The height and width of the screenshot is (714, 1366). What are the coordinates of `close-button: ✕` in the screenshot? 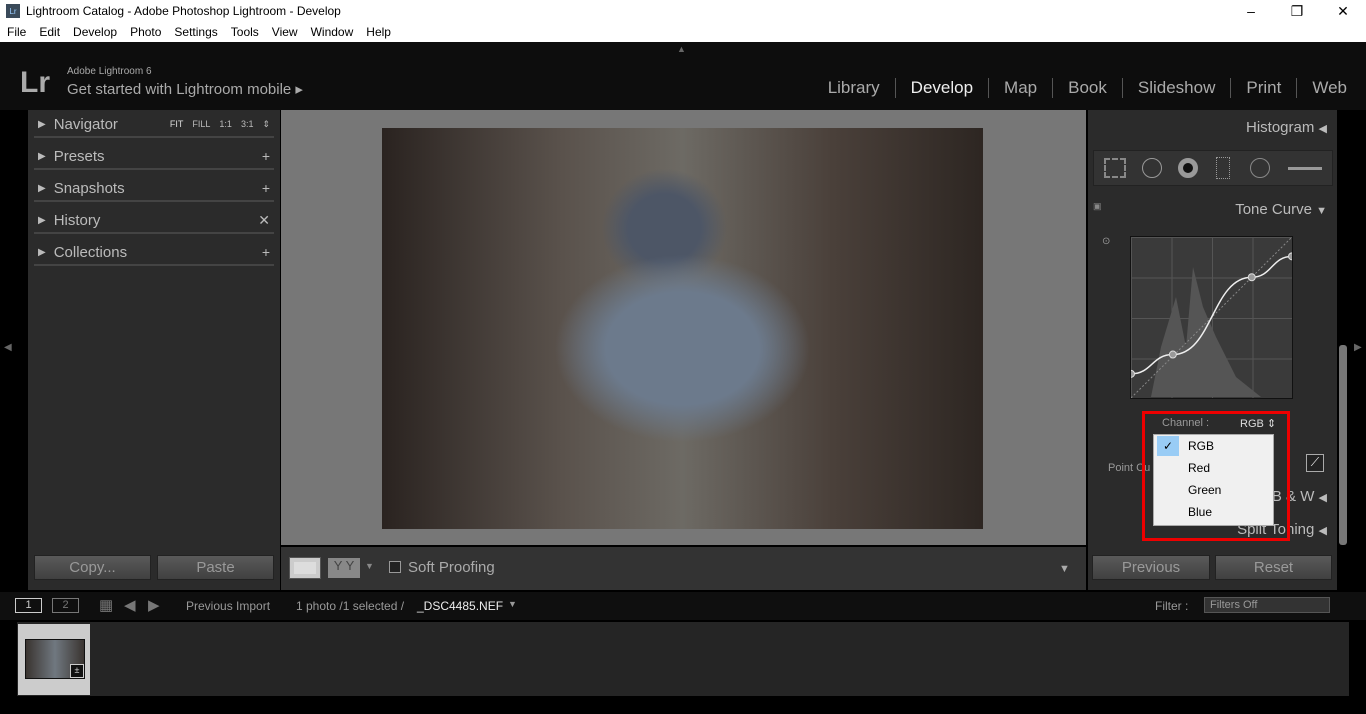 It's located at (1343, 11).